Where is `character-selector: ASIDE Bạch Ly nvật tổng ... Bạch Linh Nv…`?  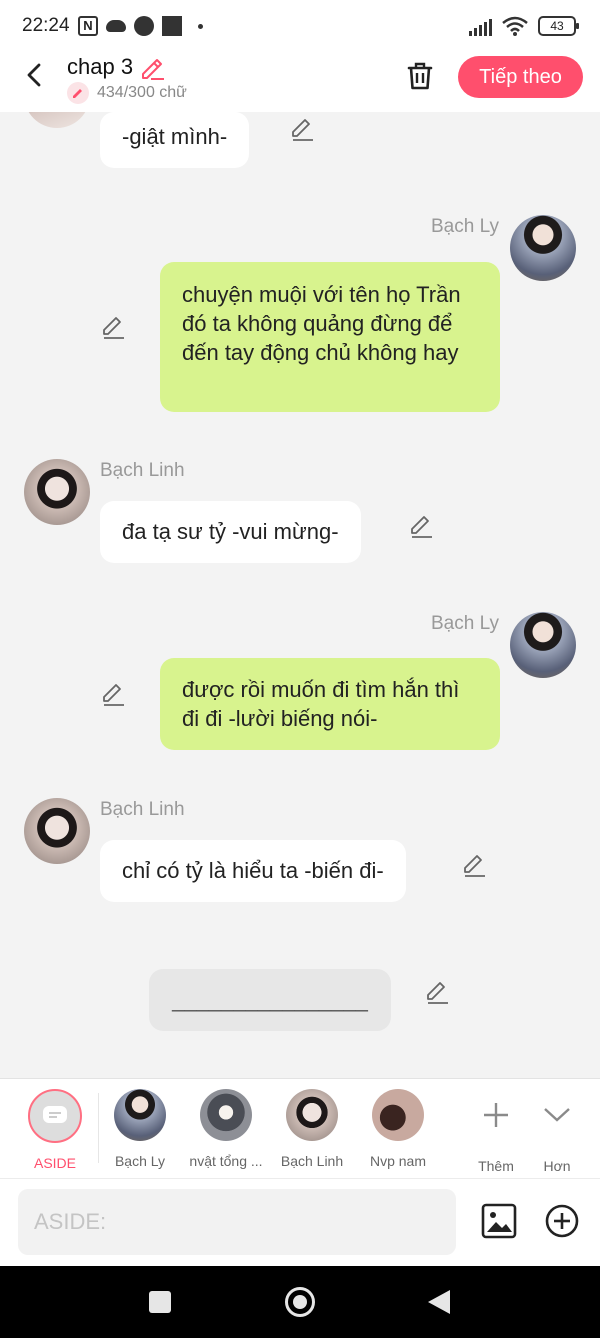
character-selector: ASIDE Bạch Ly nvật tổng ... Bạch Linh Nv… is located at coordinates (300, 1128).